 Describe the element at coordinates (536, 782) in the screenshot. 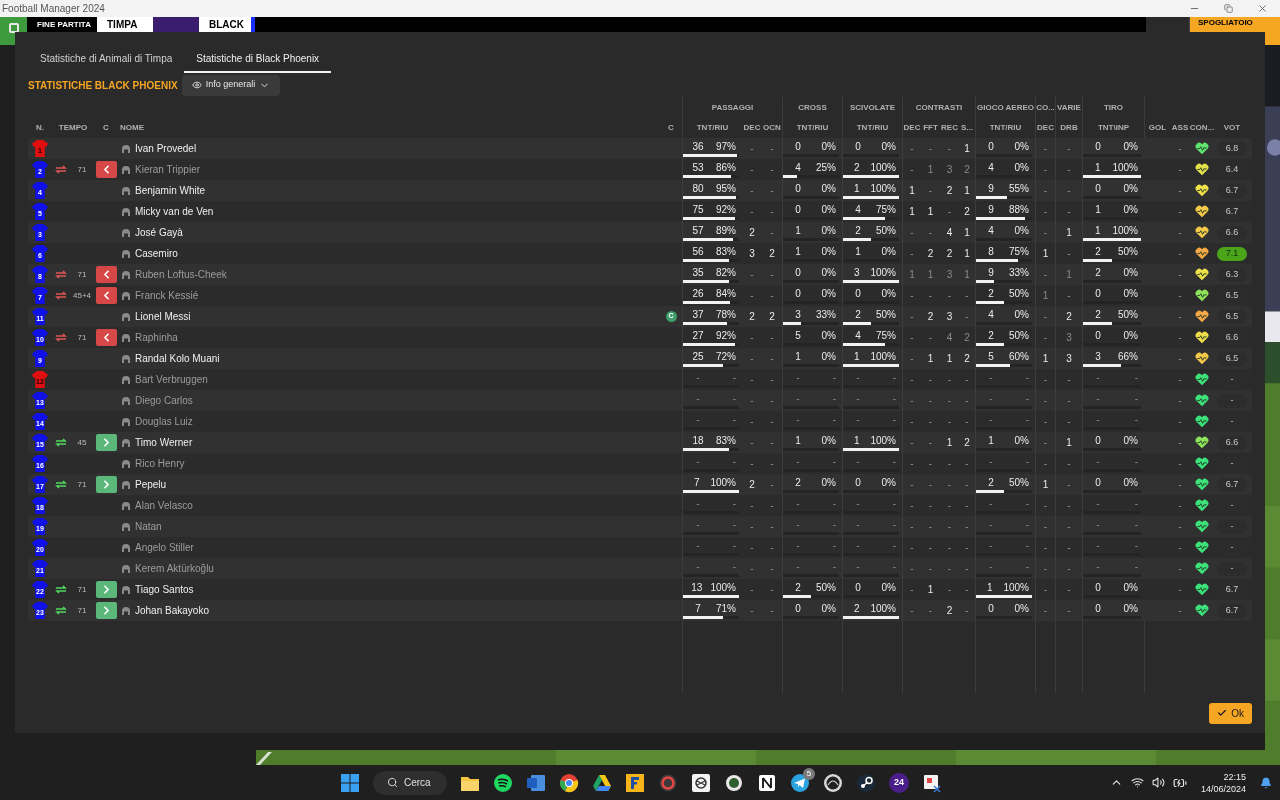

I see `document-app-icon` at that location.